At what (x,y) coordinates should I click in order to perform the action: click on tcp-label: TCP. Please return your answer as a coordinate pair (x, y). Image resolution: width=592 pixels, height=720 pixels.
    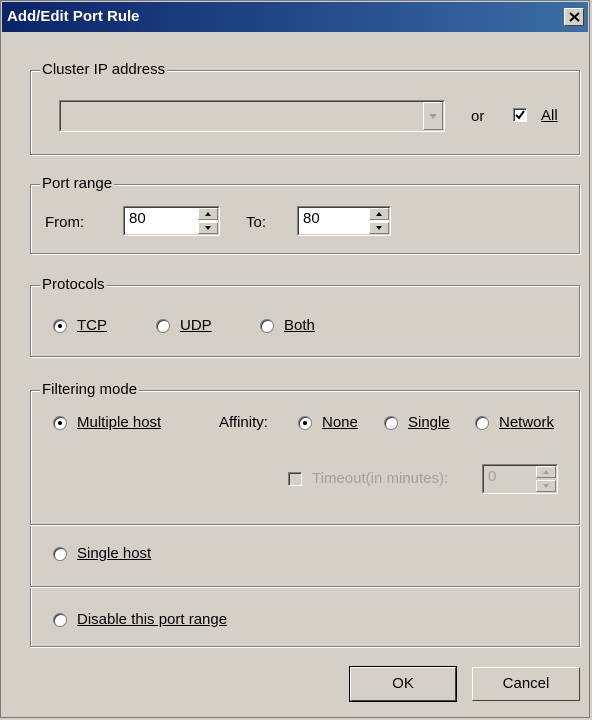
    Looking at the image, I should click on (92, 325).